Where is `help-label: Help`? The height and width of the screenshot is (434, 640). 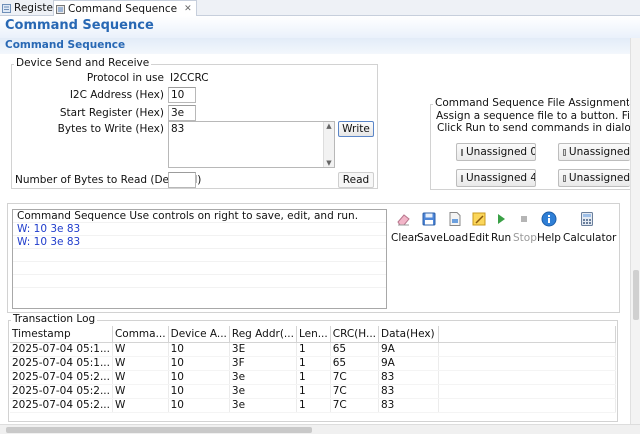
help-label: Help is located at coordinates (549, 238).